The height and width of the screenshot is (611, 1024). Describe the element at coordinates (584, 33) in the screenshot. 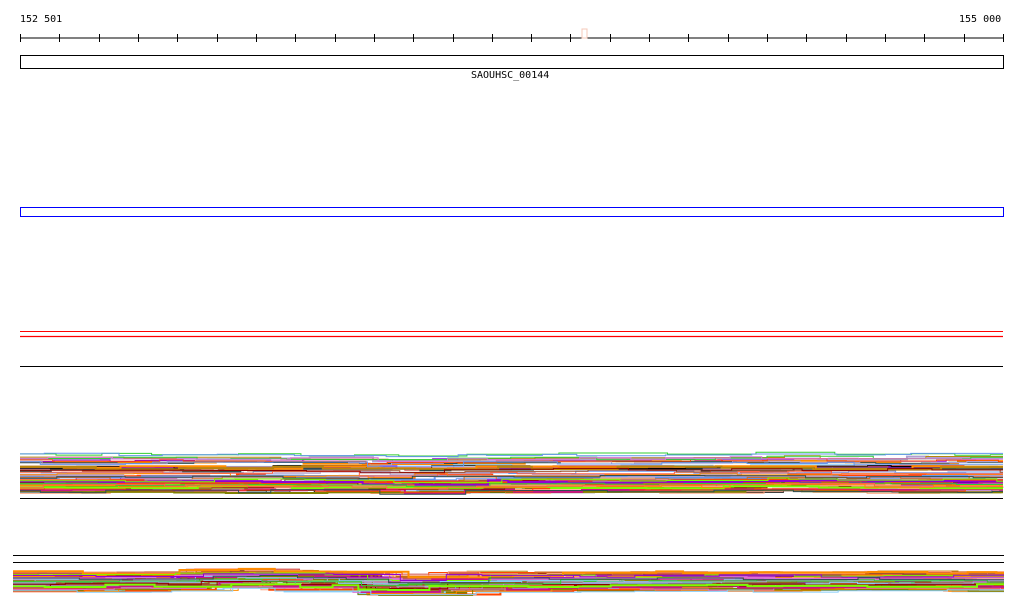

I see `cursor-marker` at that location.